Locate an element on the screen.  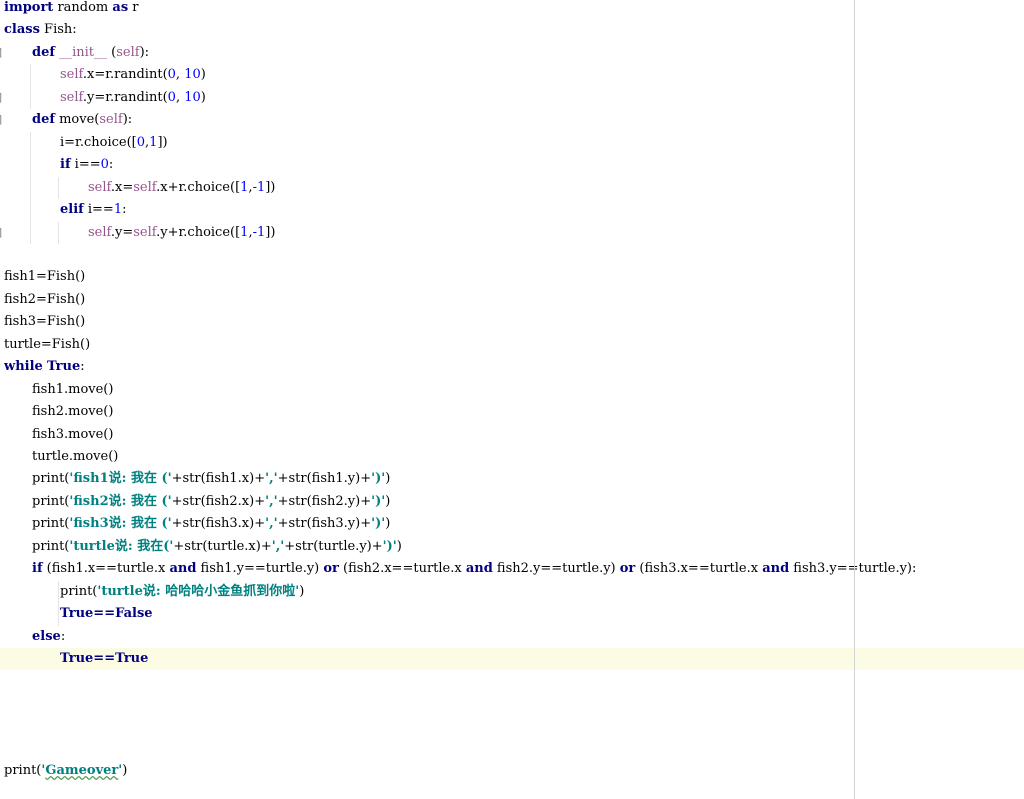
code-line: elif i==1: is located at coordinates (512, 210).